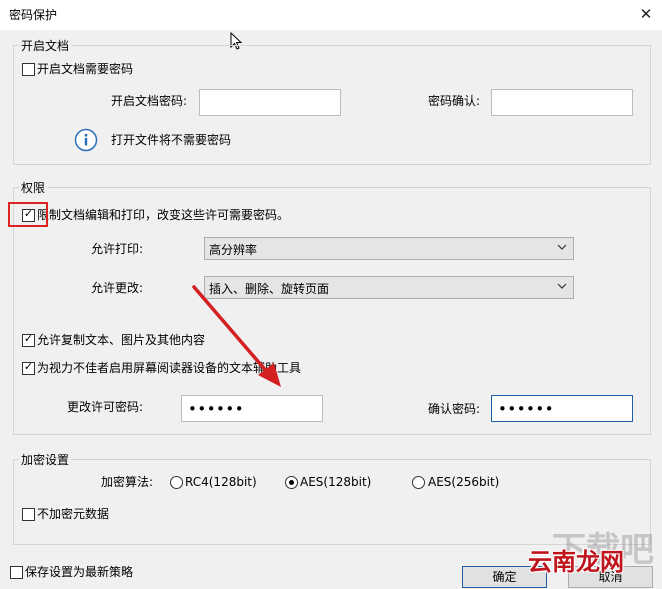  Describe the element at coordinates (176, 482) in the screenshot. I see `radio-rc4` at that location.